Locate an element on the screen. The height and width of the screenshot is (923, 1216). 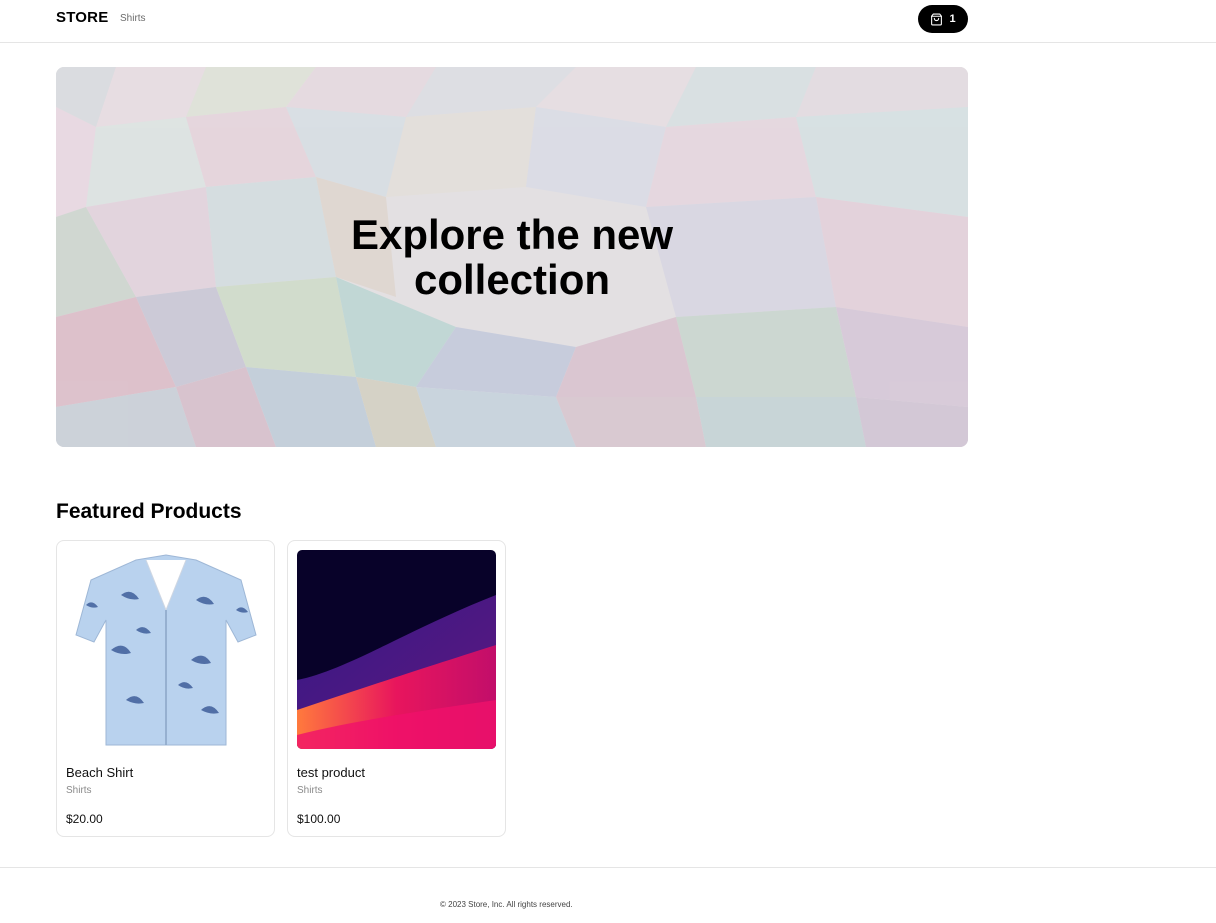
cart-button: 1 is located at coordinates (943, 19).